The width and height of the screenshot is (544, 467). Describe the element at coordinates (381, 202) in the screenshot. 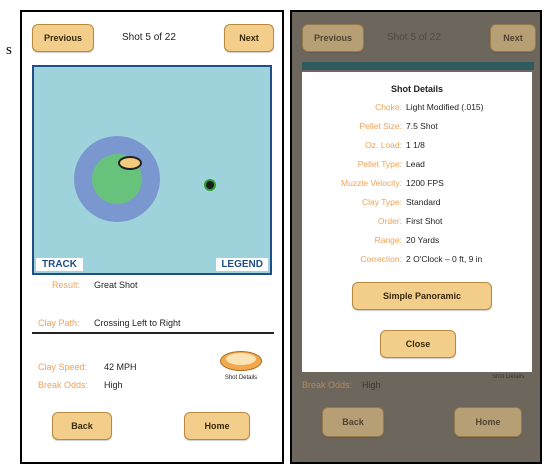

I see `detail-key: Clay Type:` at that location.